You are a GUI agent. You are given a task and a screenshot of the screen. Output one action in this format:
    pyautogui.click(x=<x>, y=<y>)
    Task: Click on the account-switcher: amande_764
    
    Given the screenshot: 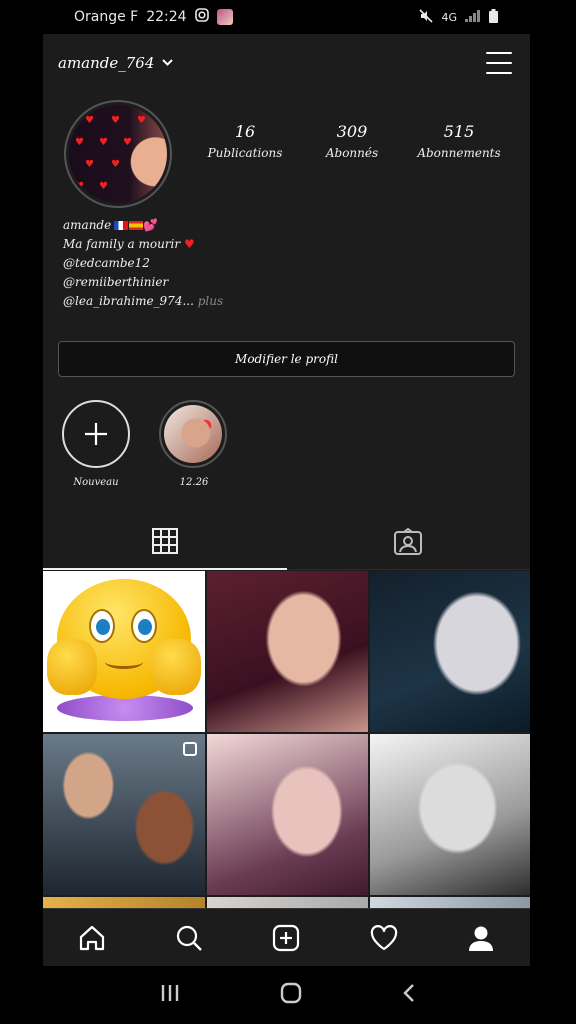 What is the action you would take?
    pyautogui.click(x=116, y=63)
    